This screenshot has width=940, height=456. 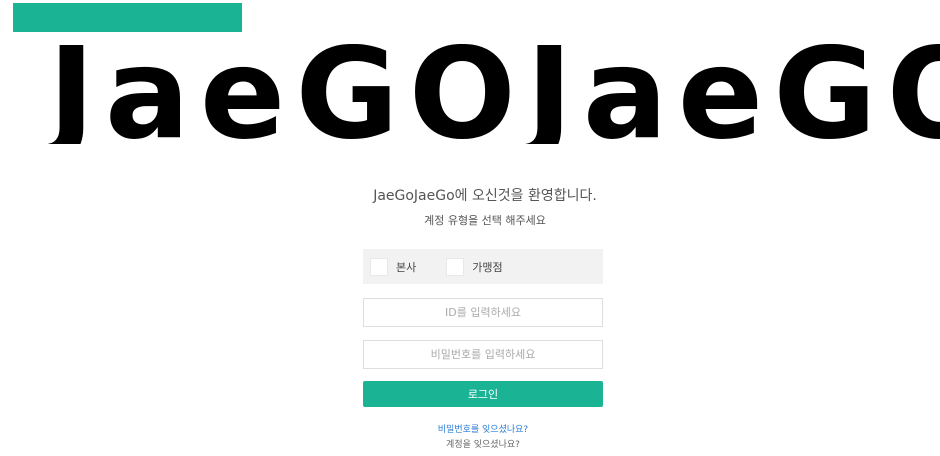 I want to click on franchise-checkbox, so click(x=455, y=266).